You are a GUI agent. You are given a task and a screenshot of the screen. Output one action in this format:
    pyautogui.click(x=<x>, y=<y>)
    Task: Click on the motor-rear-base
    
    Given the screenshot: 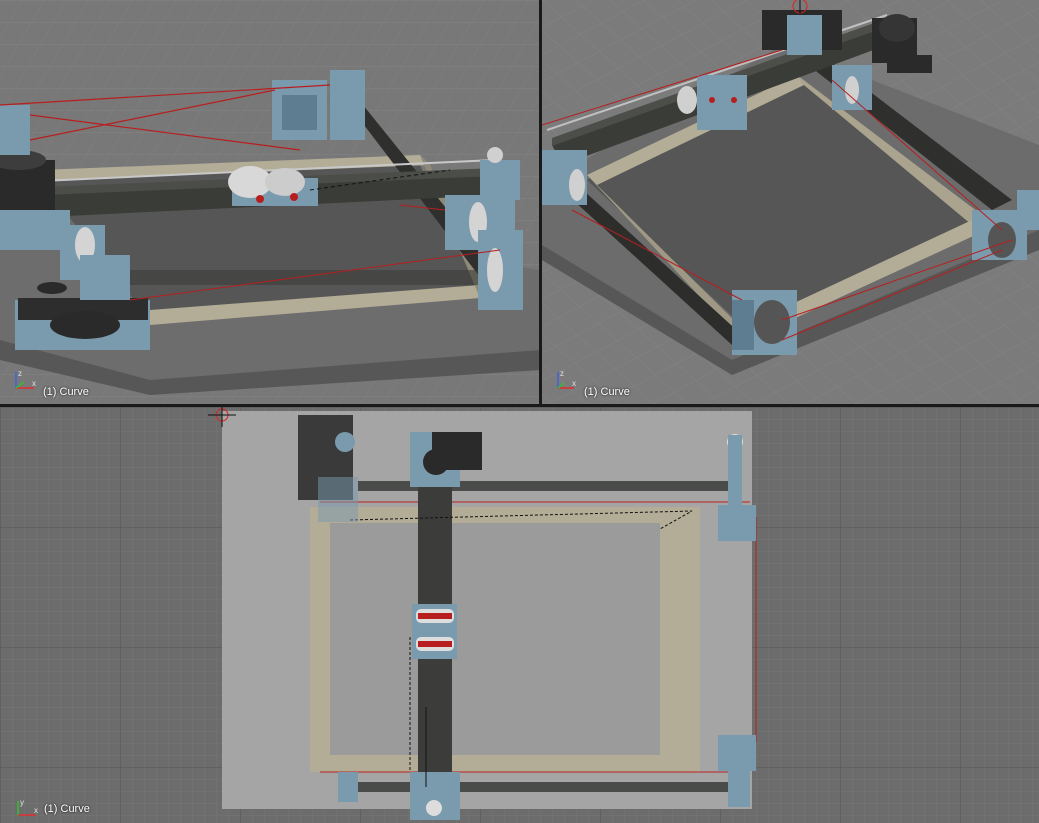 What is the action you would take?
    pyautogui.click(x=909, y=64)
    